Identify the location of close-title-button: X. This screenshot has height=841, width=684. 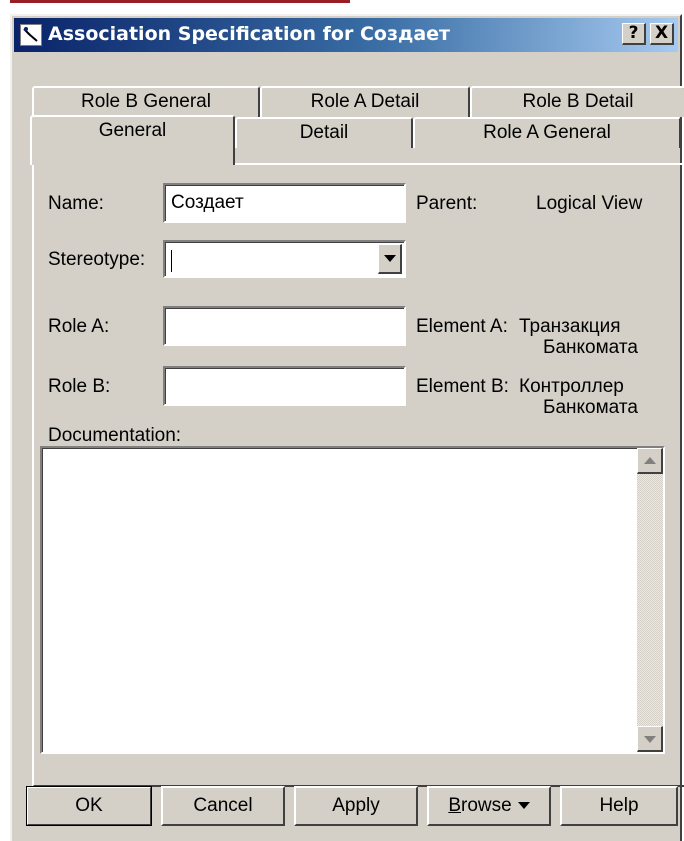
(662, 34).